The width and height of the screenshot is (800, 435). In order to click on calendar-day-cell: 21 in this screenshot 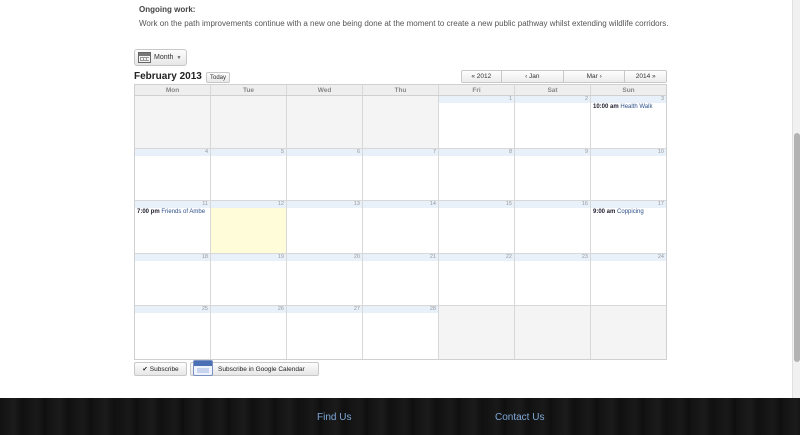, I will do `click(401, 279)`.